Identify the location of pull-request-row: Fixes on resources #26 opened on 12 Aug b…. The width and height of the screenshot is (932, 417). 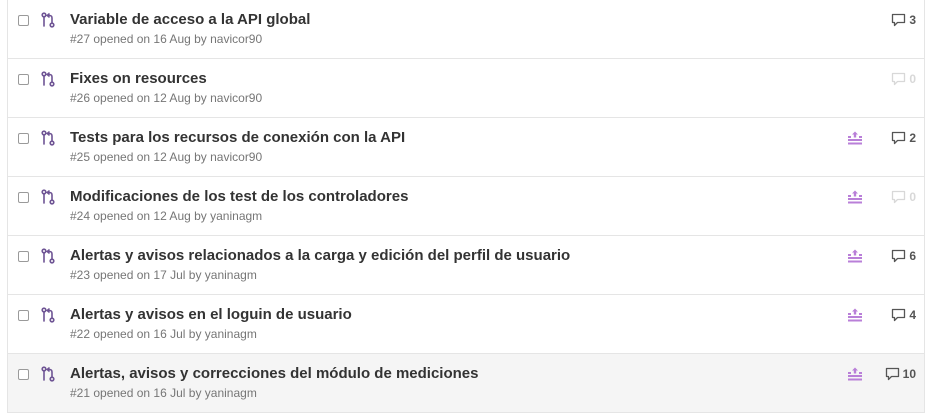
(466, 87).